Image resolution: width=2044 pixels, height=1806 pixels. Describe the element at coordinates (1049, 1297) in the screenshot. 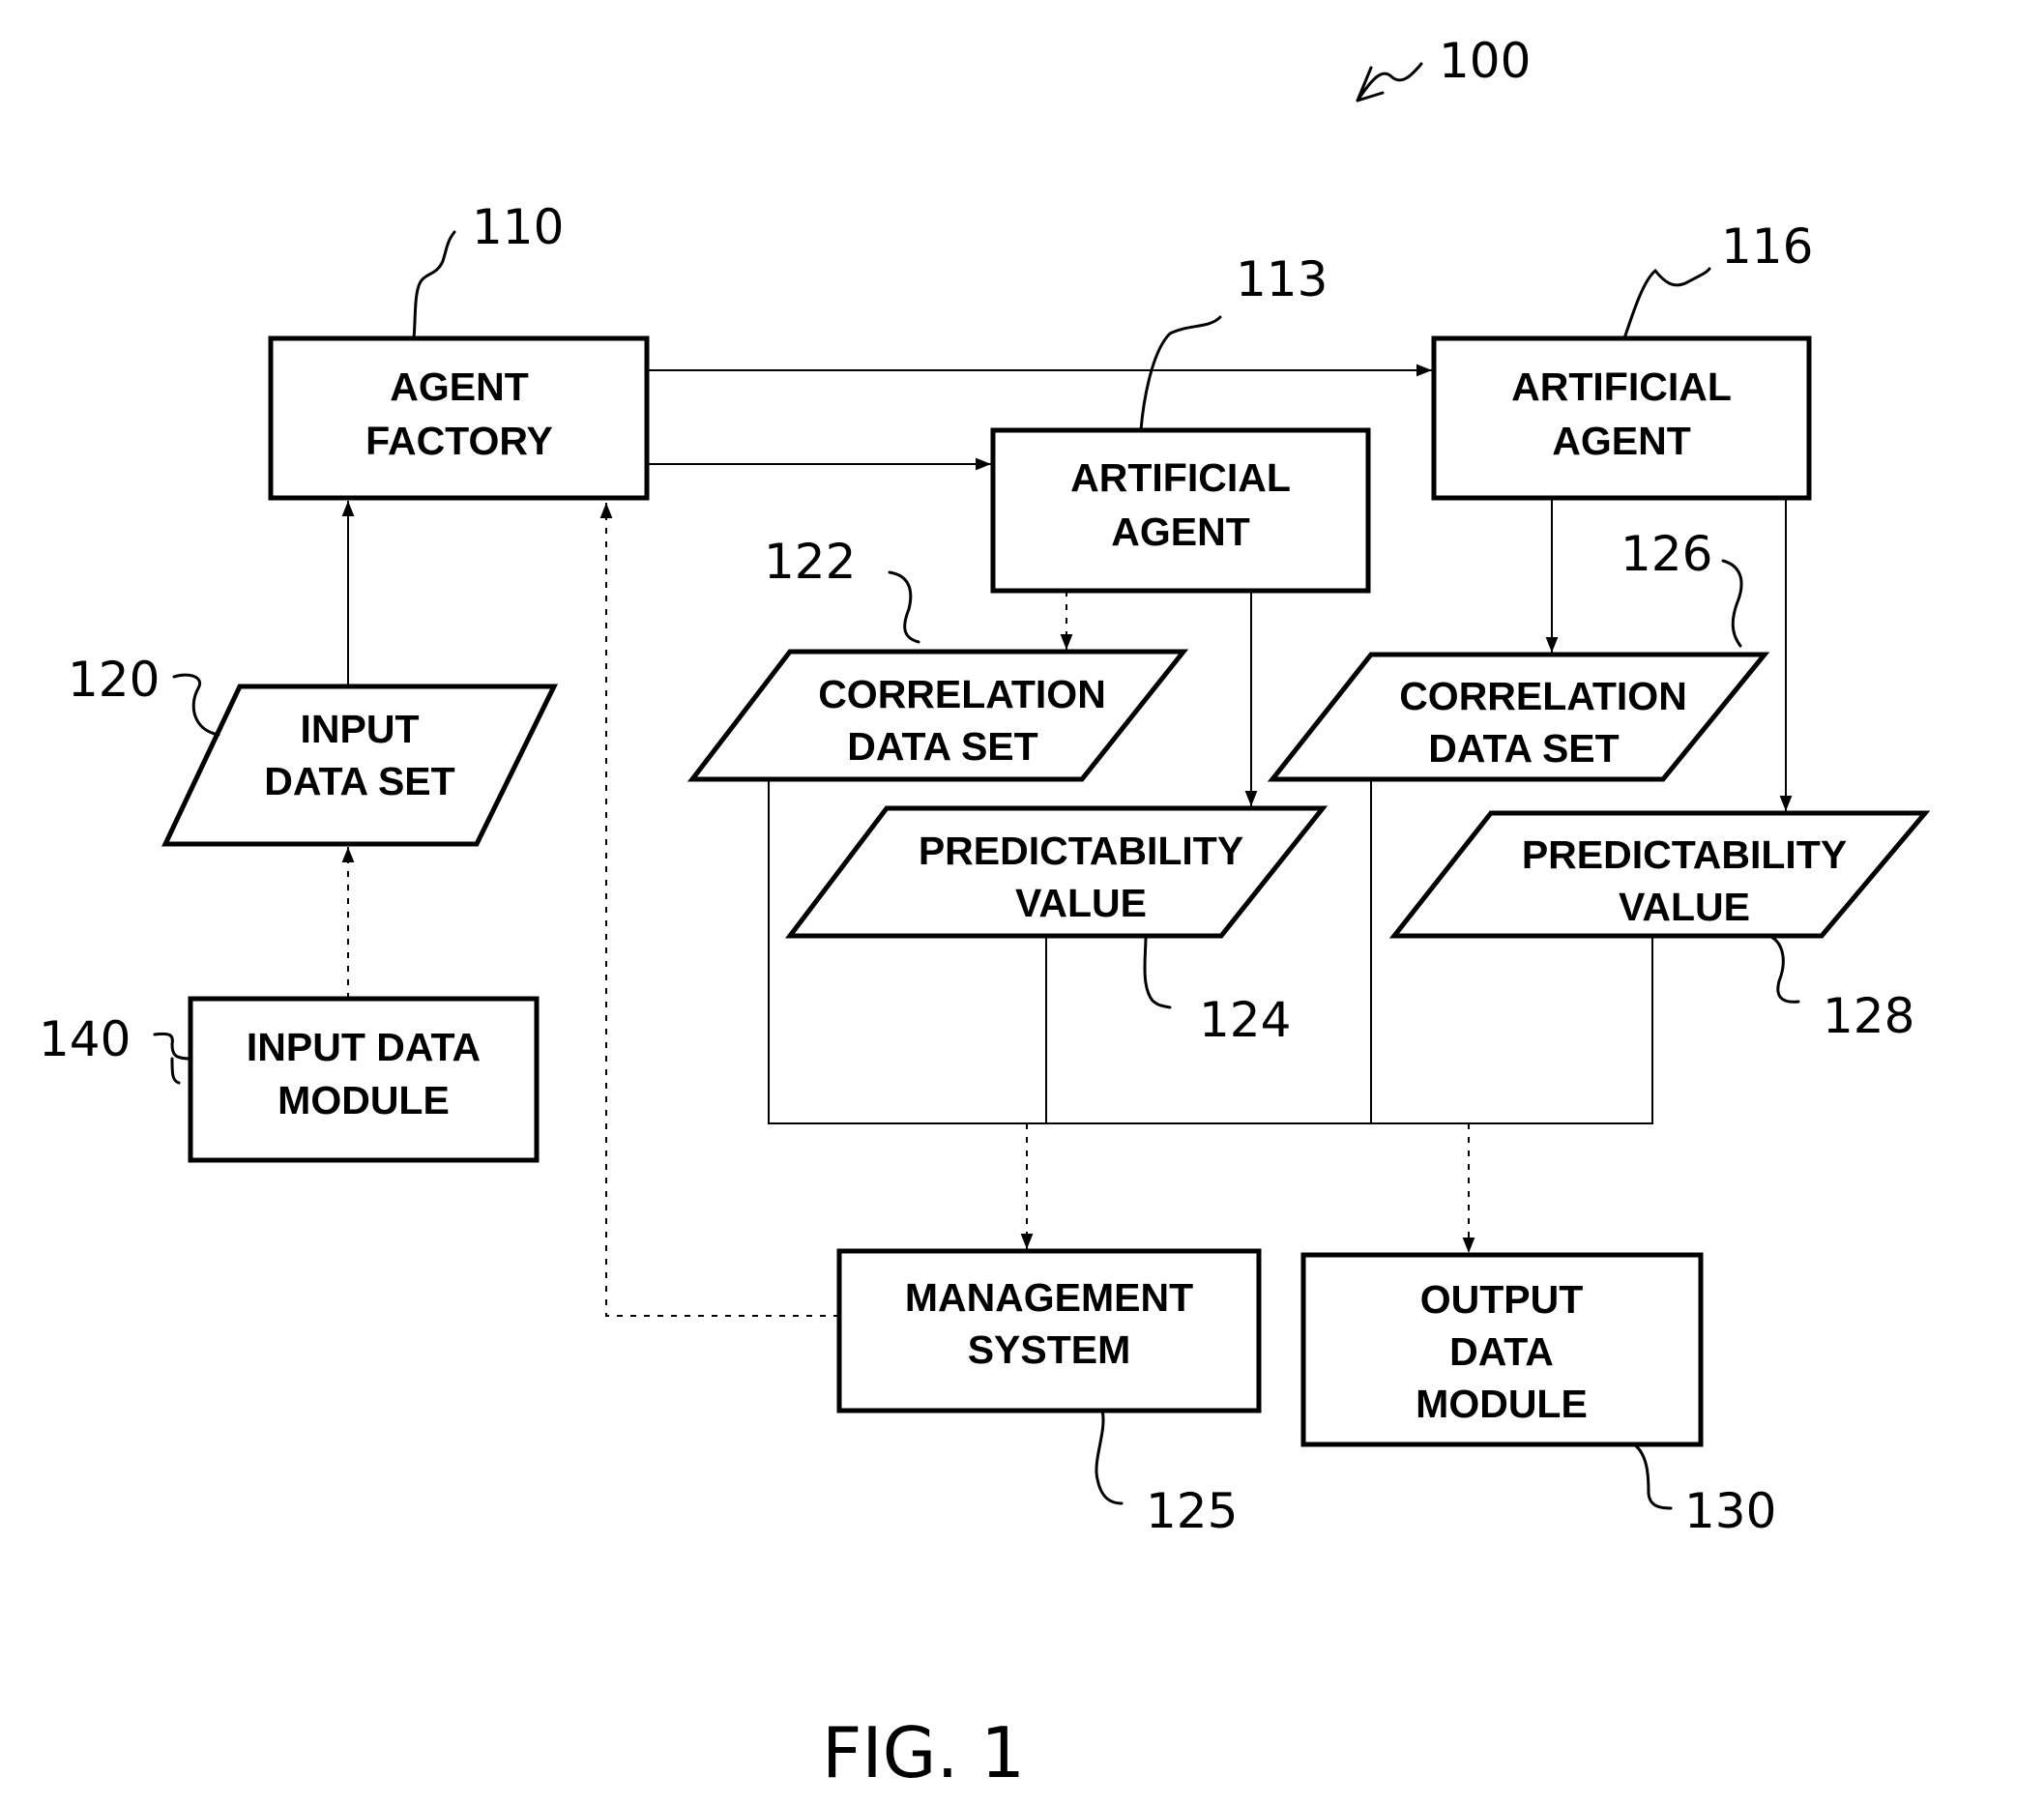

I see `svg-text: MANAGEMENT` at that location.